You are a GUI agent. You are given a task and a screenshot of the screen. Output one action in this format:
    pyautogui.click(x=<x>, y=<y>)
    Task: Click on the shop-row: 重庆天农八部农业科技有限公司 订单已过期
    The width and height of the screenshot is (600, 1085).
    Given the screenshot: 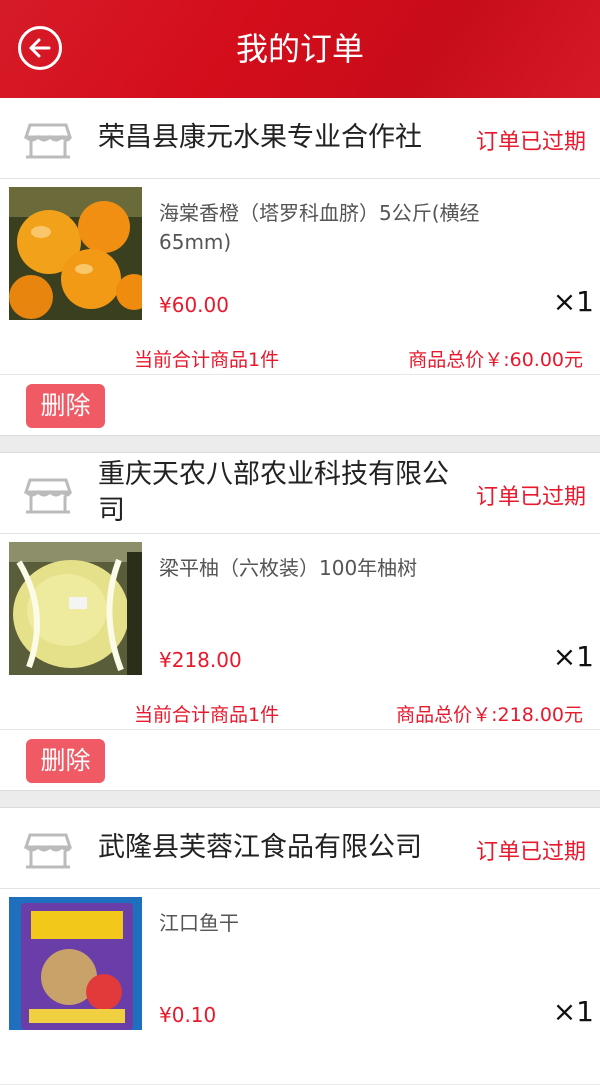 What is the action you would take?
    pyautogui.click(x=300, y=493)
    